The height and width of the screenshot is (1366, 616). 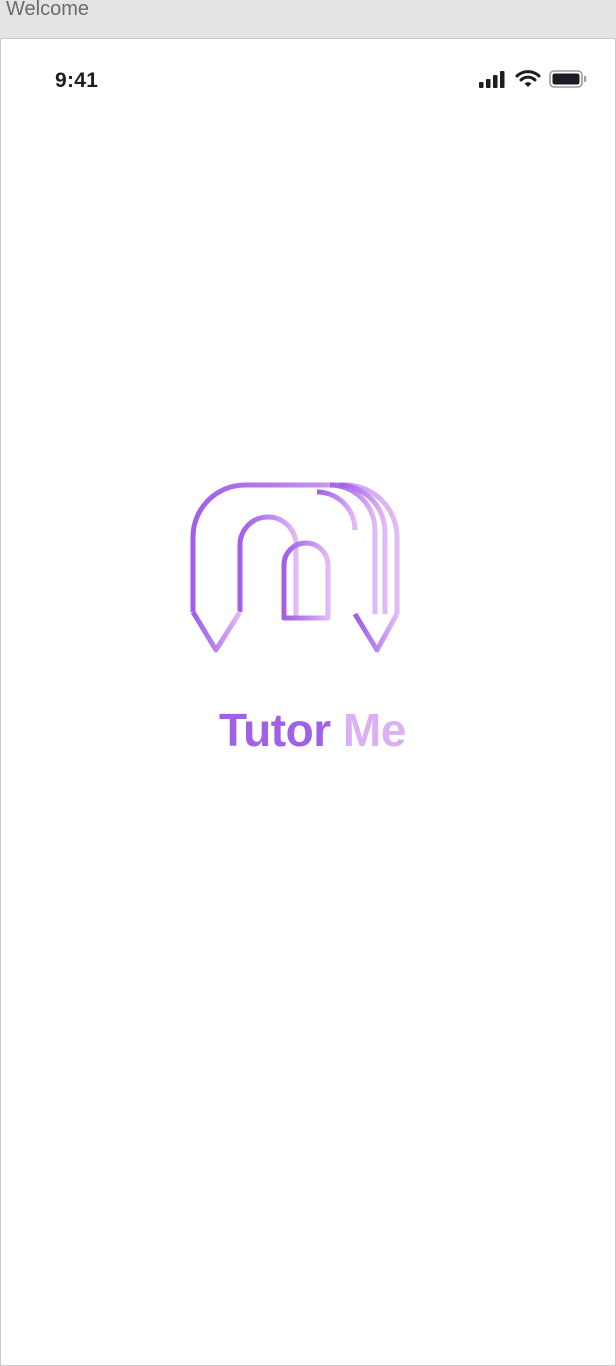 I want to click on status-icons, so click(x=533, y=78).